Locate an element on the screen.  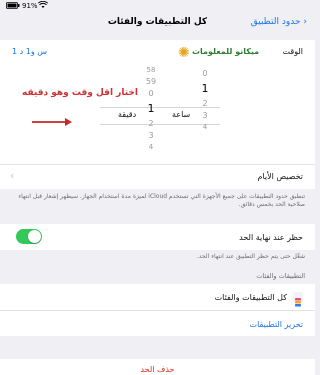
apps-row-label: كل التطبيقات والفئات is located at coordinates (250, 297).